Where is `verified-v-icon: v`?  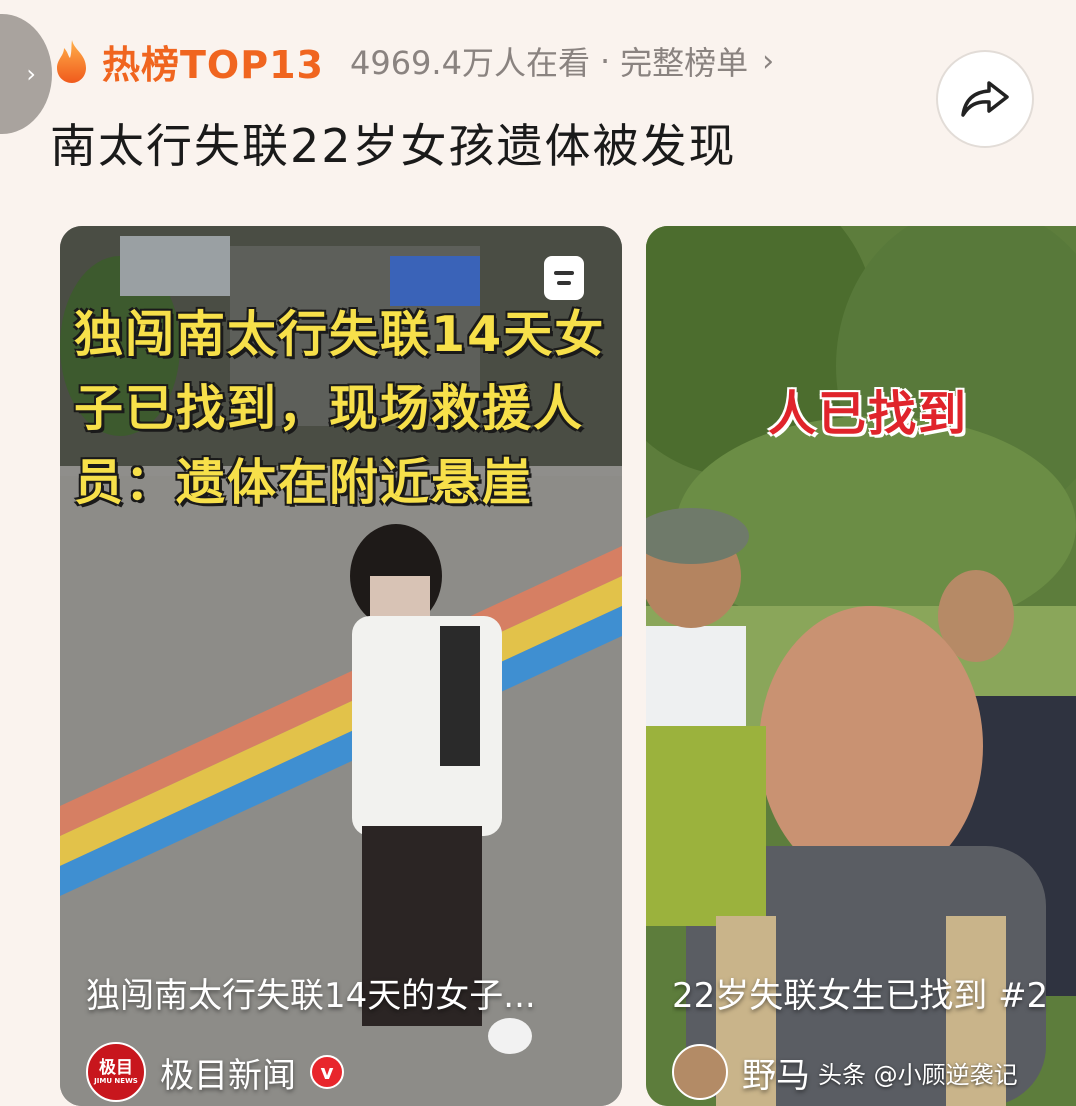
verified-v-icon: v is located at coordinates (327, 1072).